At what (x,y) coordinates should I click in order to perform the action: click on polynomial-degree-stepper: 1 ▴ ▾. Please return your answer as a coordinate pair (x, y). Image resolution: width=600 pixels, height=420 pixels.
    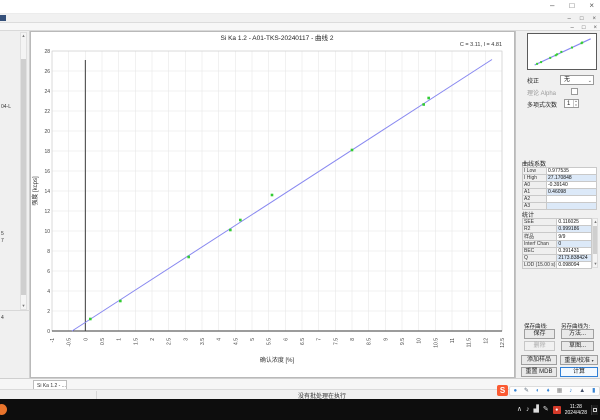
    Looking at the image, I should click on (571, 103).